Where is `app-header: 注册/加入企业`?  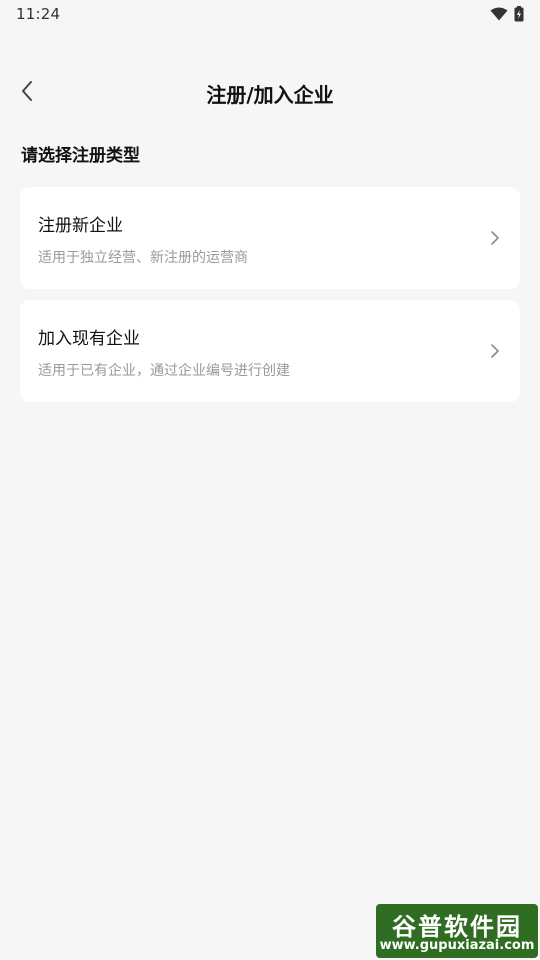 app-header: 注册/加入企业 is located at coordinates (270, 93).